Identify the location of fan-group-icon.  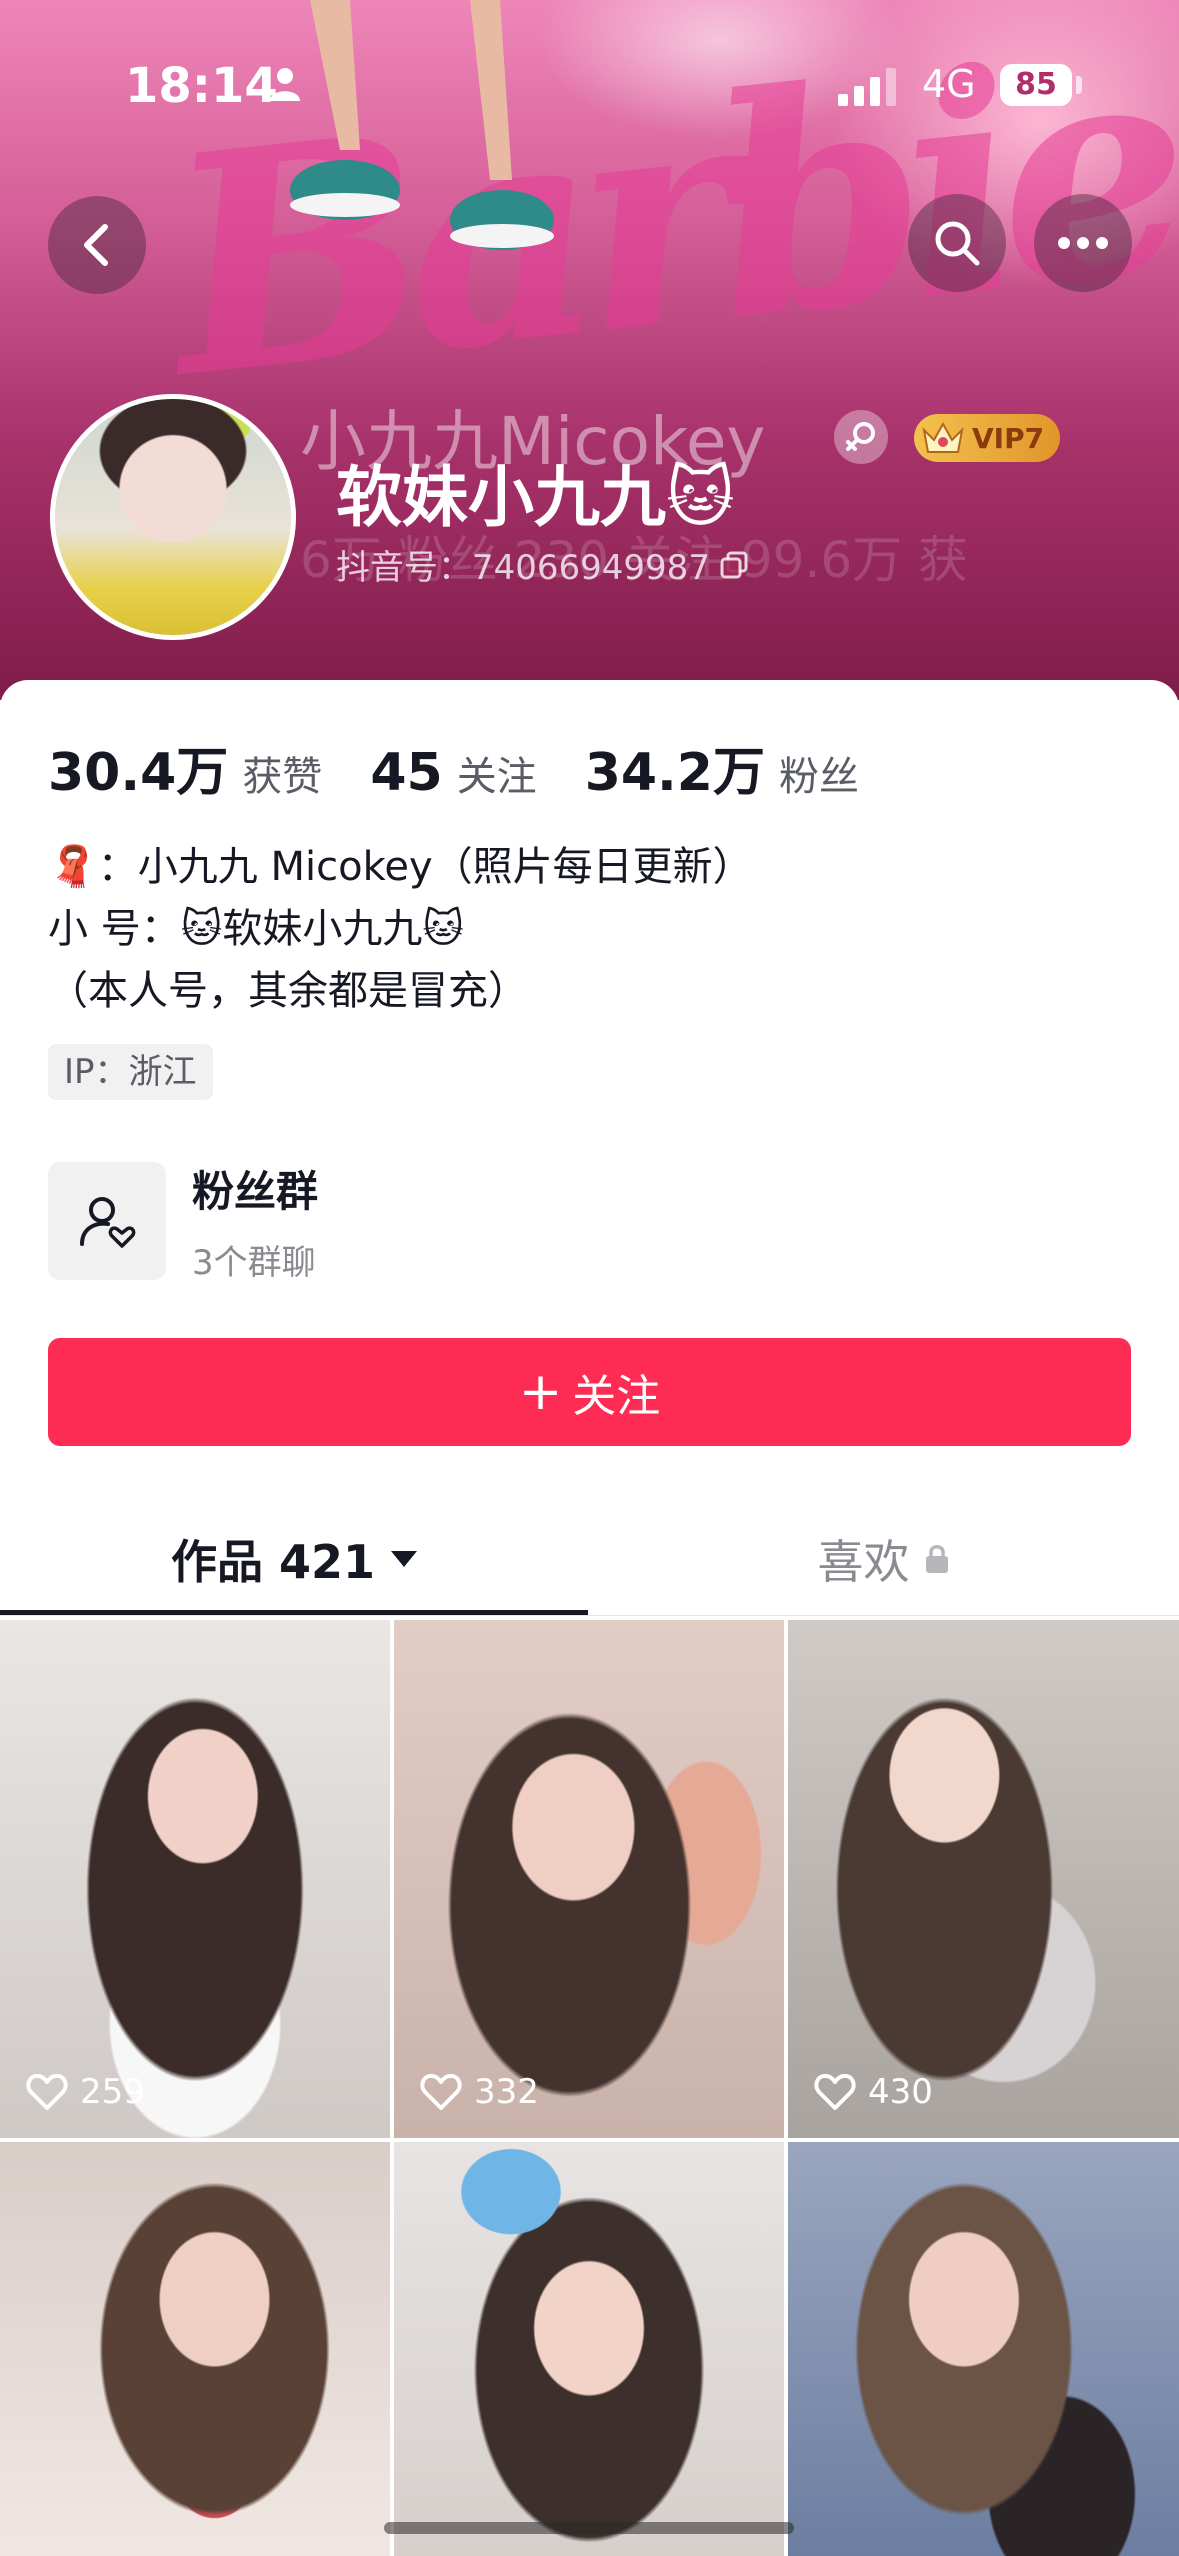
(108, 1222).